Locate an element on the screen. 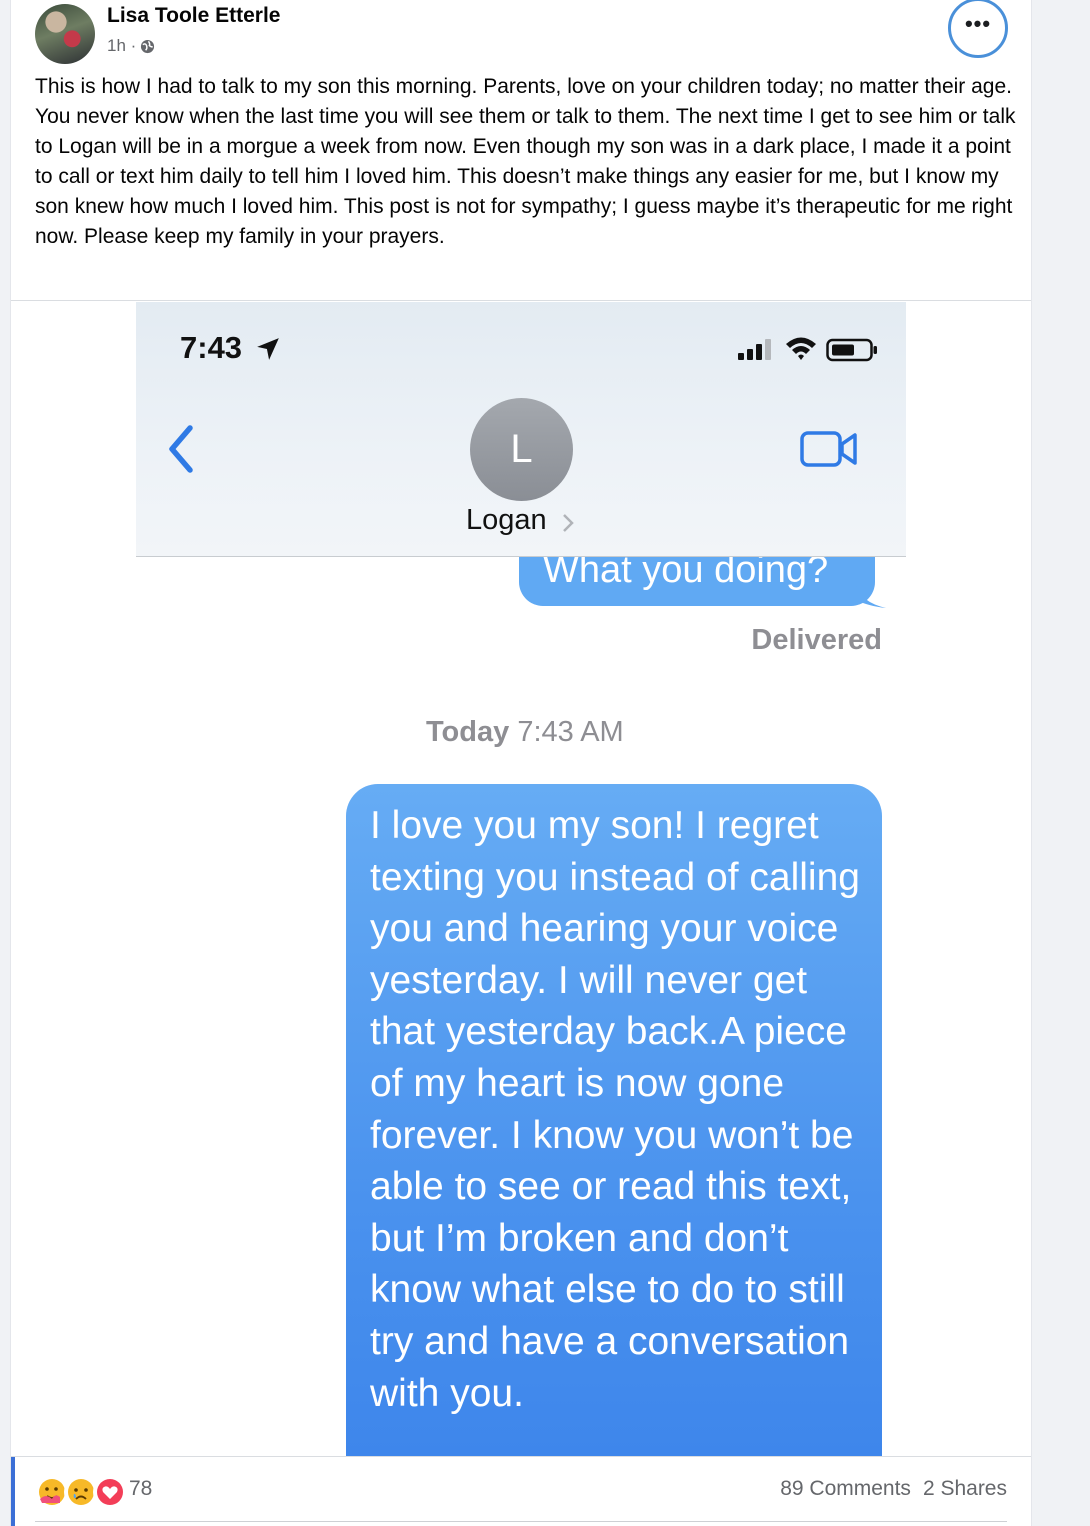  wifi-icon is located at coordinates (801, 348).